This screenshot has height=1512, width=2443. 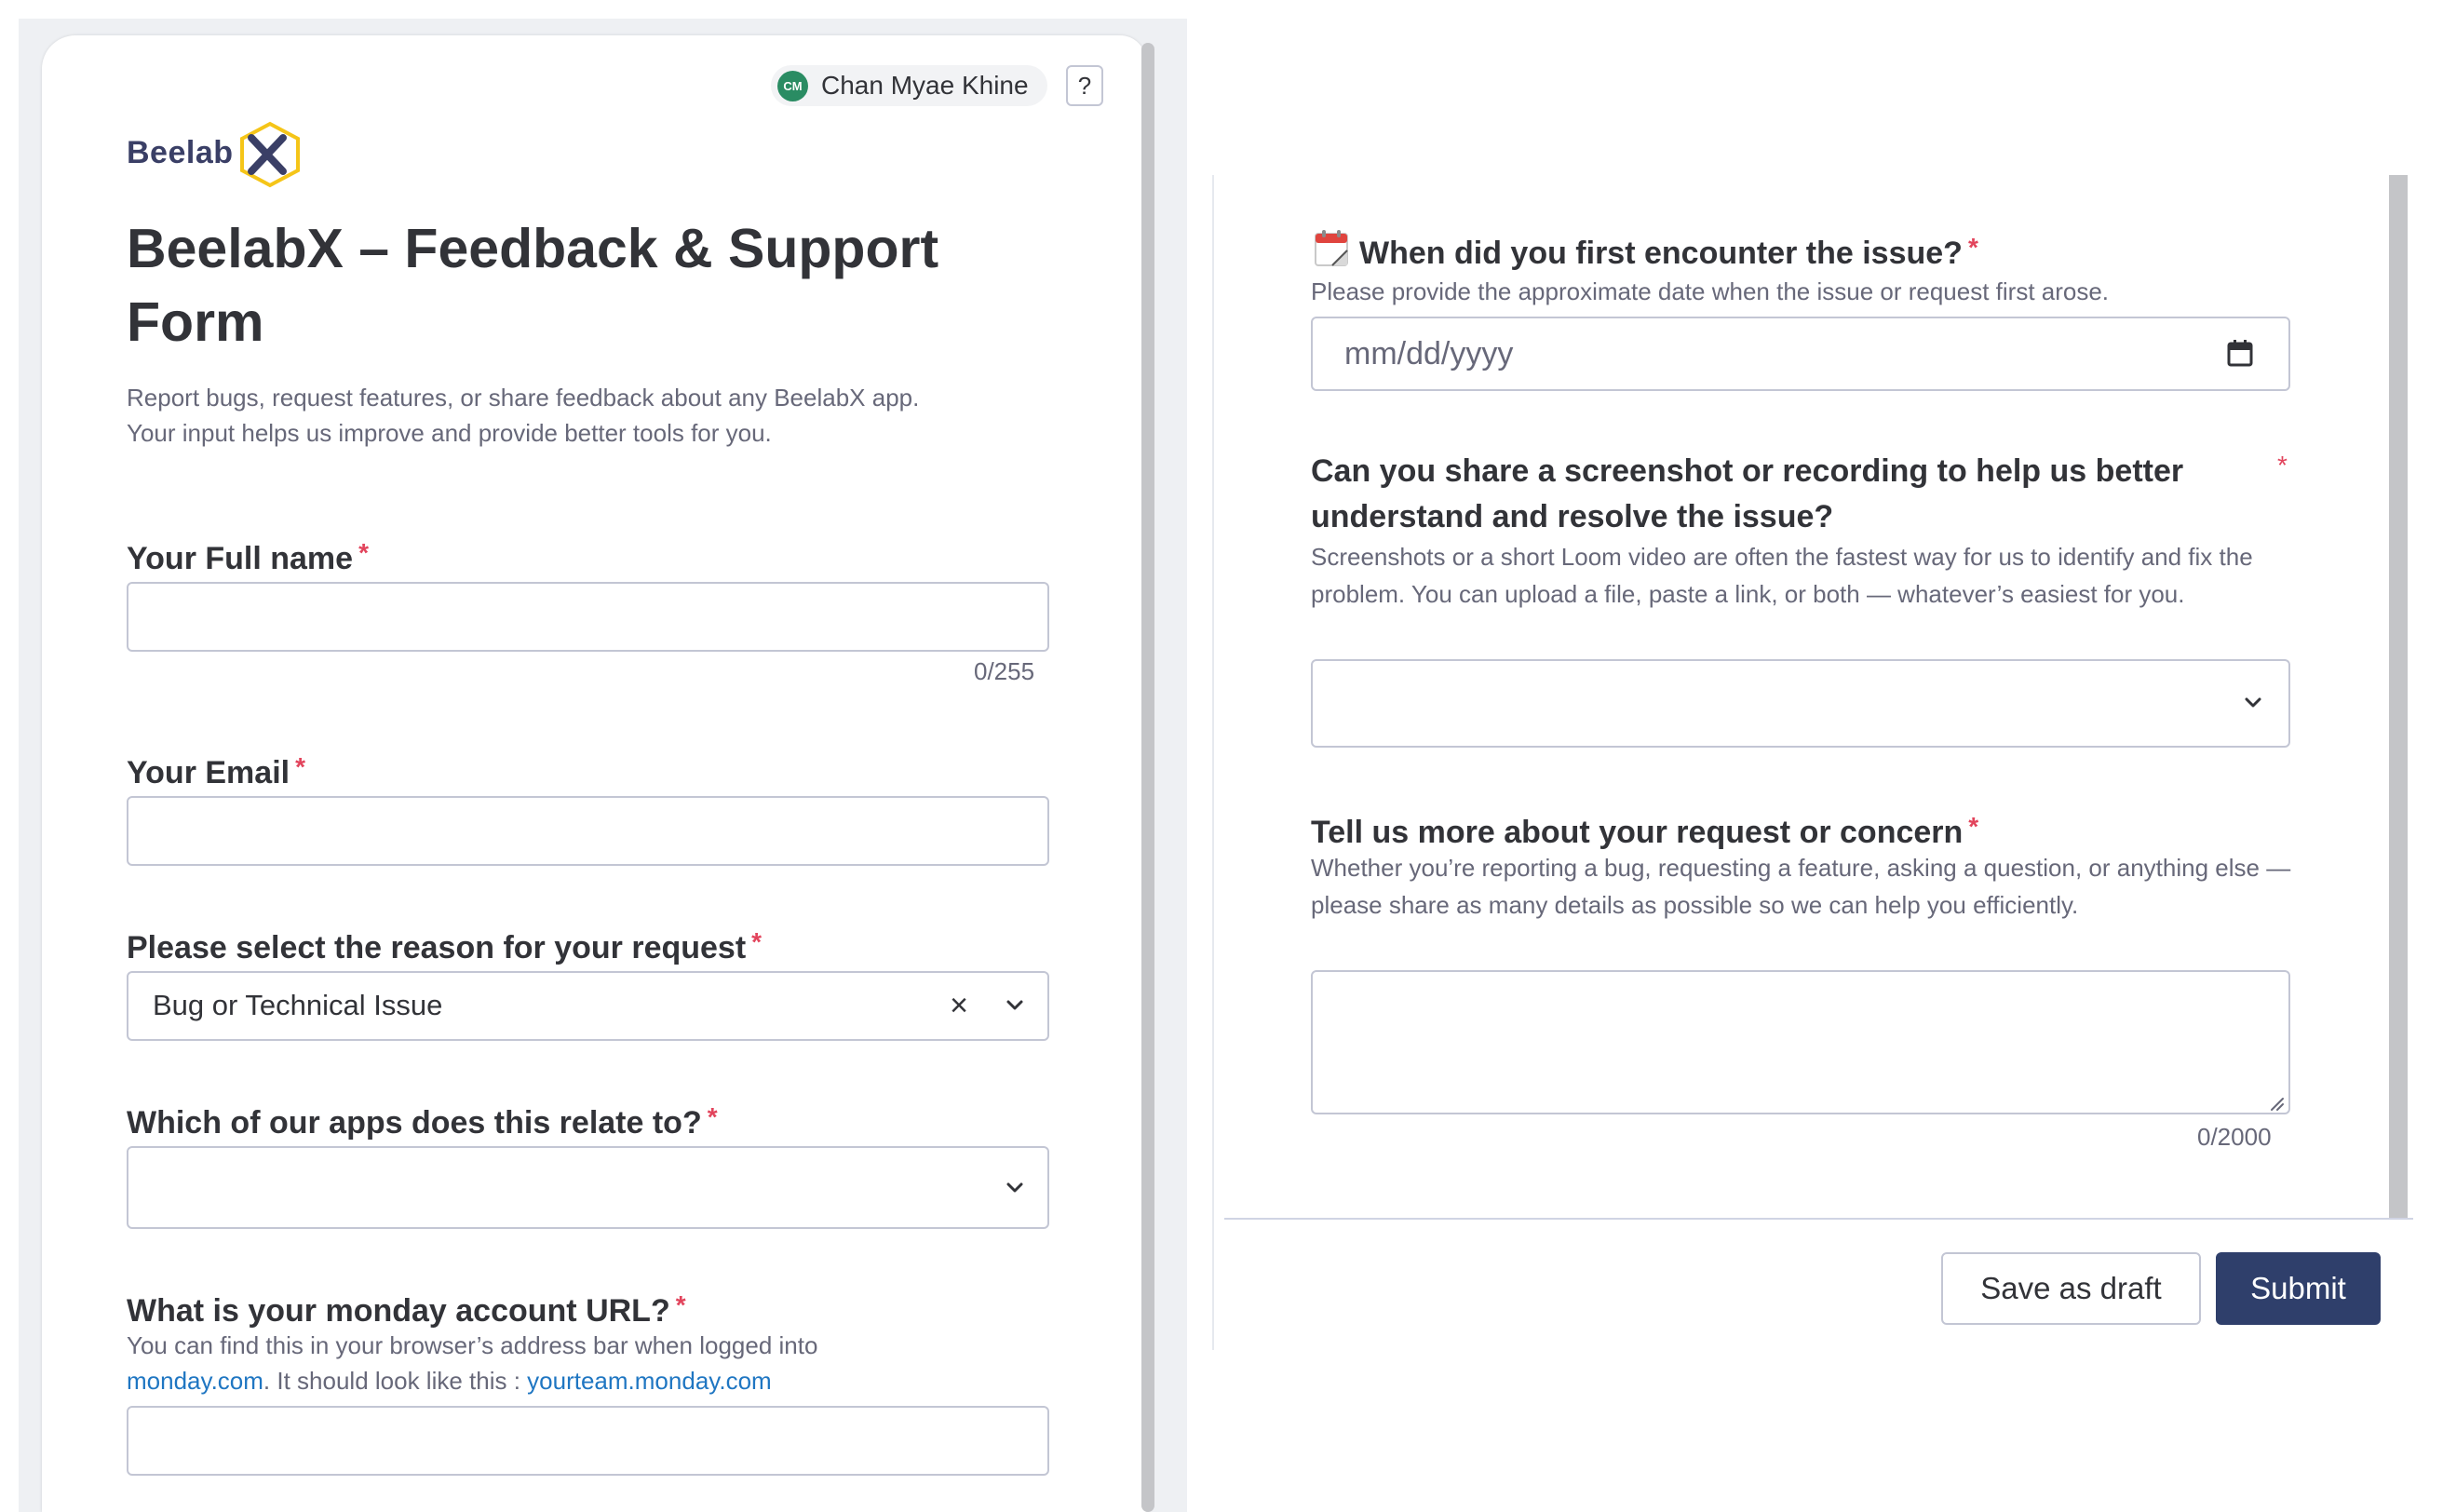 What do you see at coordinates (959, 1005) in the screenshot?
I see `close-icon: ×` at bounding box center [959, 1005].